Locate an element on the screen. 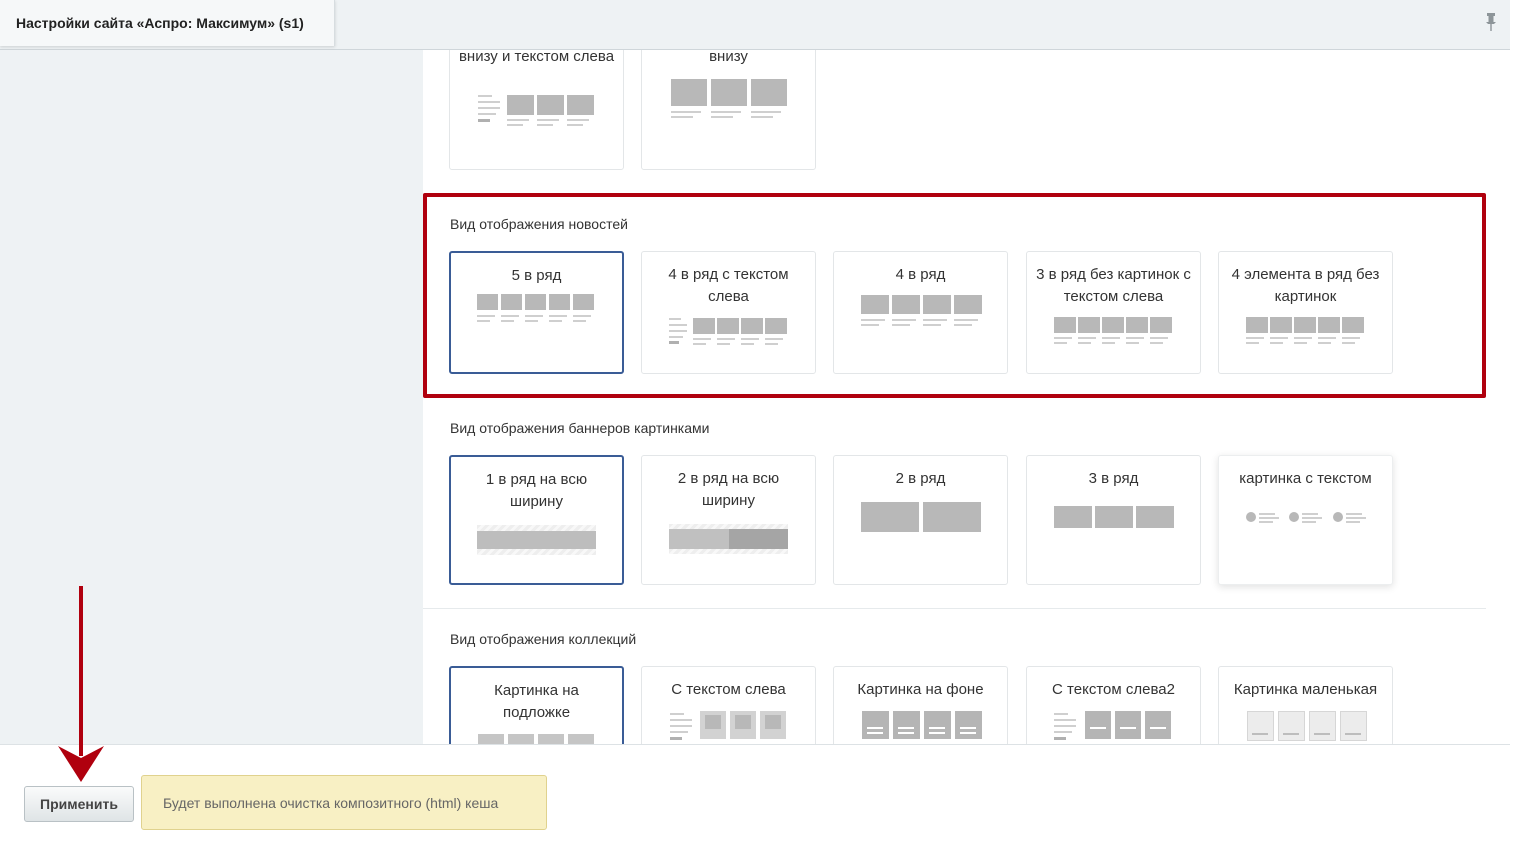 This screenshot has height=864, width=1530. option-label: внизу is located at coordinates (728, 57).